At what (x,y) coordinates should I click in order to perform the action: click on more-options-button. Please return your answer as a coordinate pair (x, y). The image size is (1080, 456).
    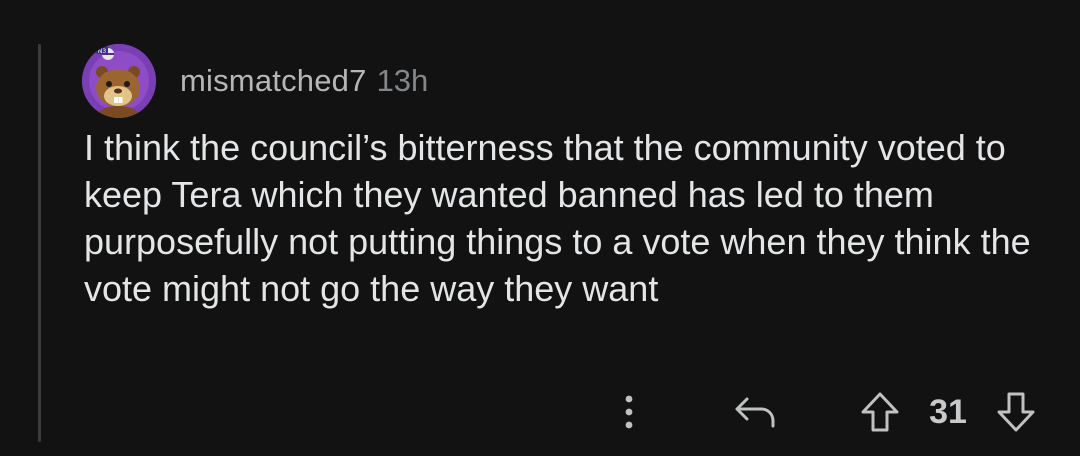
    Looking at the image, I should click on (629, 412).